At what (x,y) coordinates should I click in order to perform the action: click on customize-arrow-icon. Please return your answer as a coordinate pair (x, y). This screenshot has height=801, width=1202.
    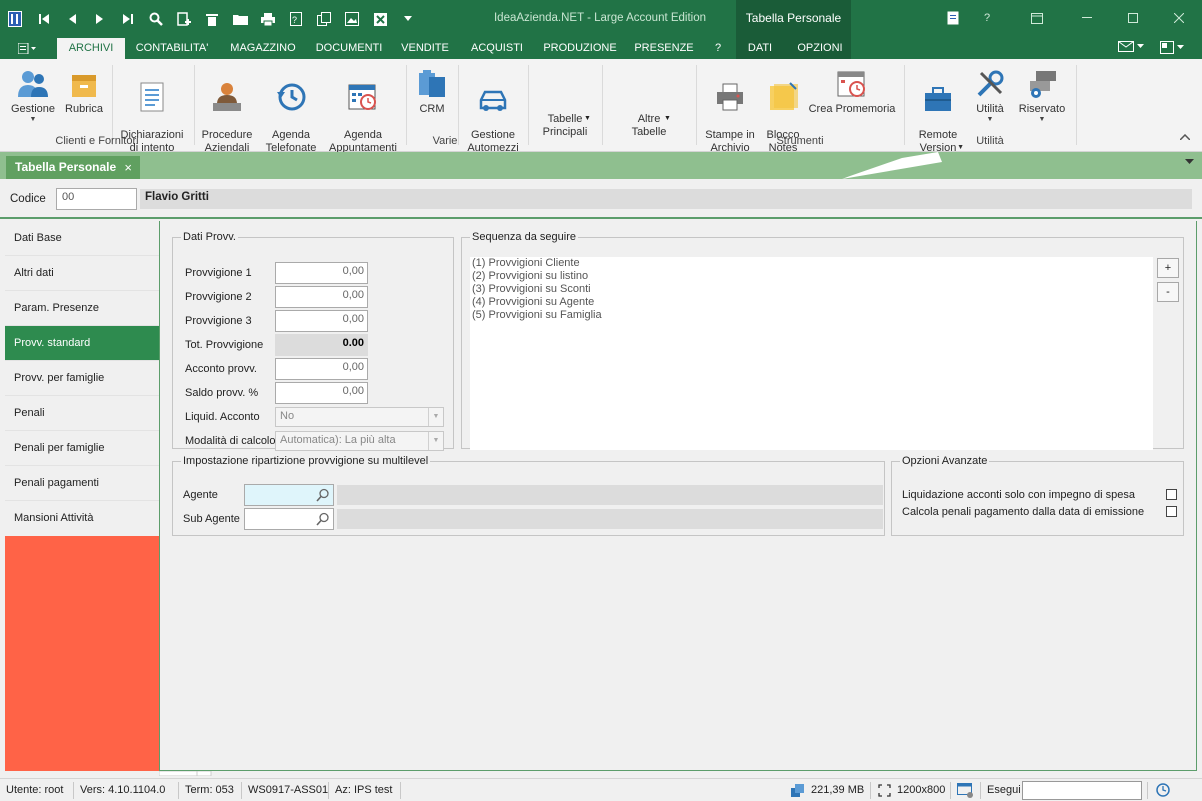
    Looking at the image, I should click on (408, 19).